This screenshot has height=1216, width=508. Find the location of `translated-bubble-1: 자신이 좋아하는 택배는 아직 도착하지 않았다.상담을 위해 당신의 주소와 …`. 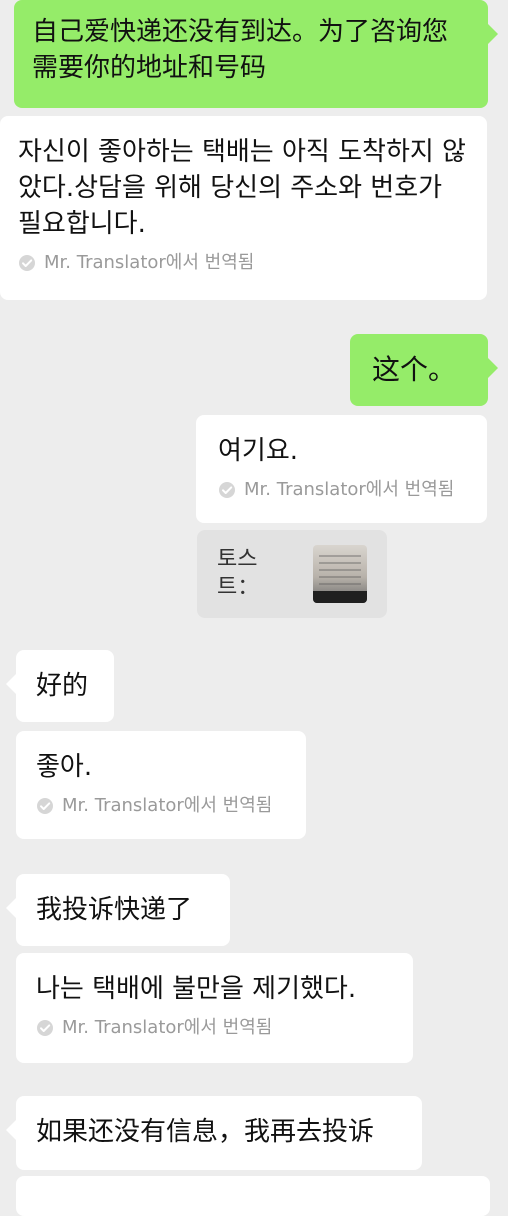

translated-bubble-1: 자신이 좋아하는 택배는 아직 도착하지 않았다.상담을 위해 당신의 주소와 … is located at coordinates (243, 208).